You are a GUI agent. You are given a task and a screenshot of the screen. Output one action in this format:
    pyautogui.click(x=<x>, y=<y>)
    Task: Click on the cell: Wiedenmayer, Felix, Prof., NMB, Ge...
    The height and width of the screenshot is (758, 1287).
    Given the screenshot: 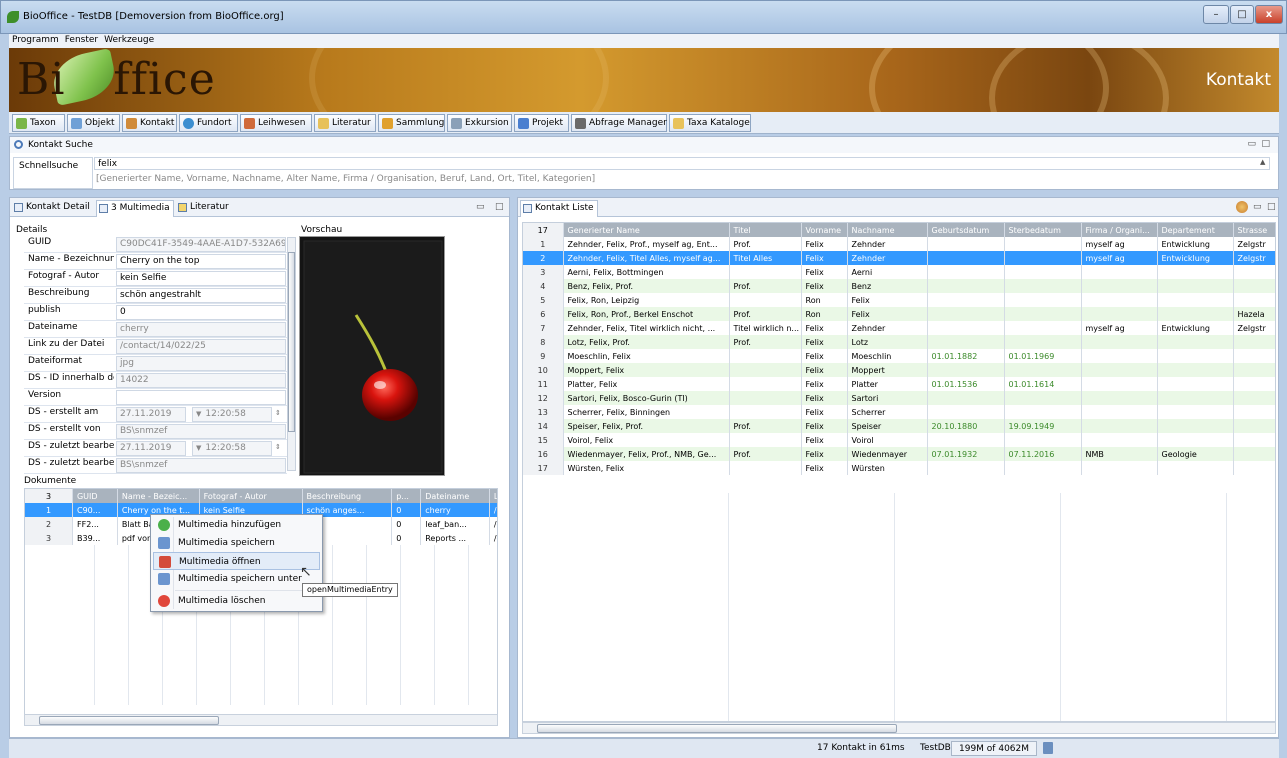 What is the action you would take?
    pyautogui.click(x=646, y=454)
    